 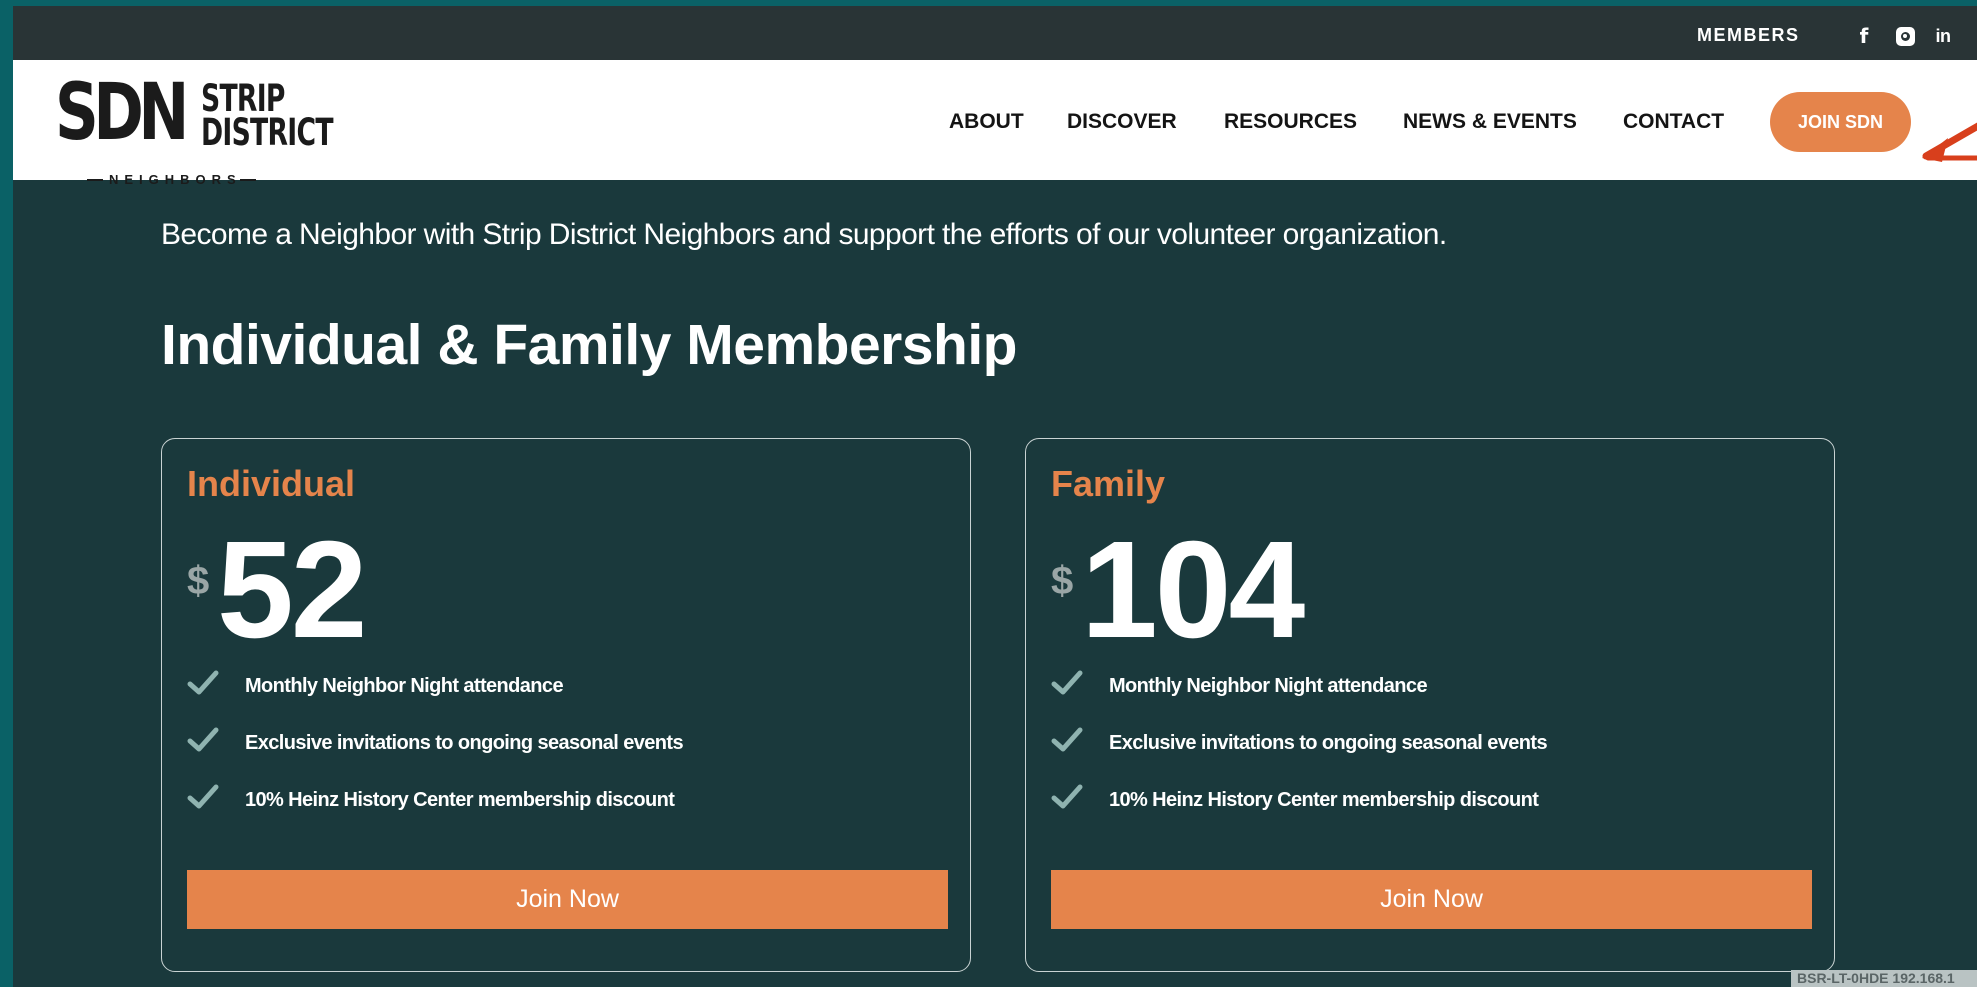 I want to click on site-logo: SDN STRIP DISTRICT NEIGHBORS, so click(x=194, y=130).